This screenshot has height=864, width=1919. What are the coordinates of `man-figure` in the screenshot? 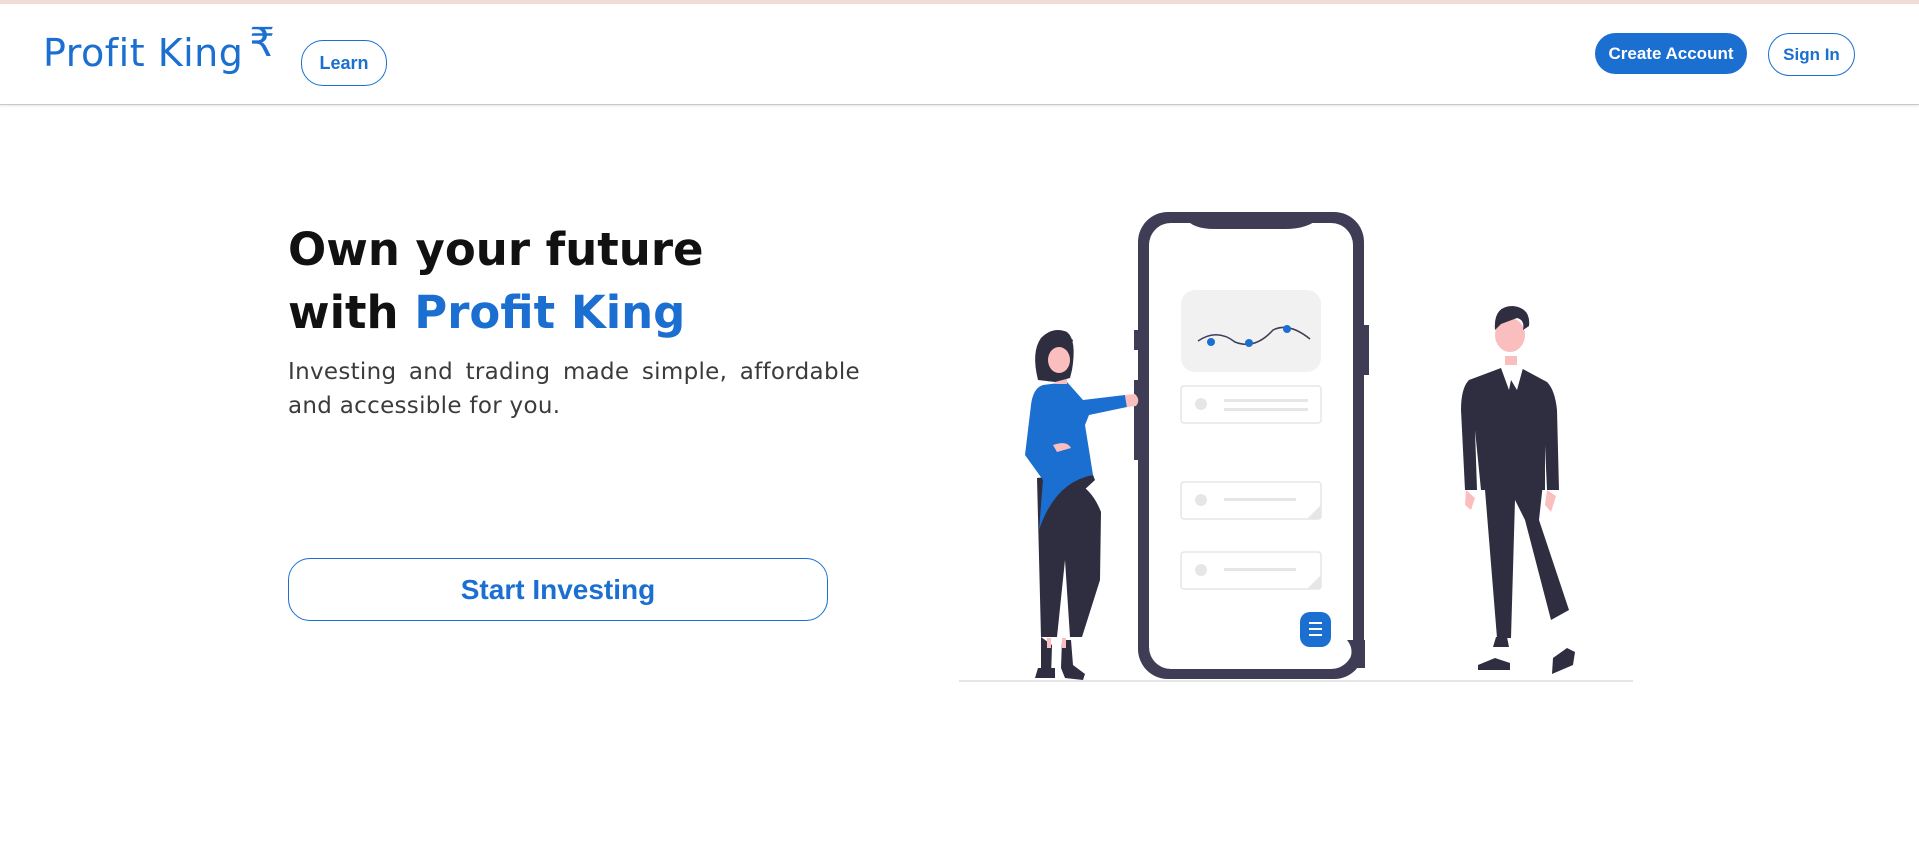 It's located at (1518, 490).